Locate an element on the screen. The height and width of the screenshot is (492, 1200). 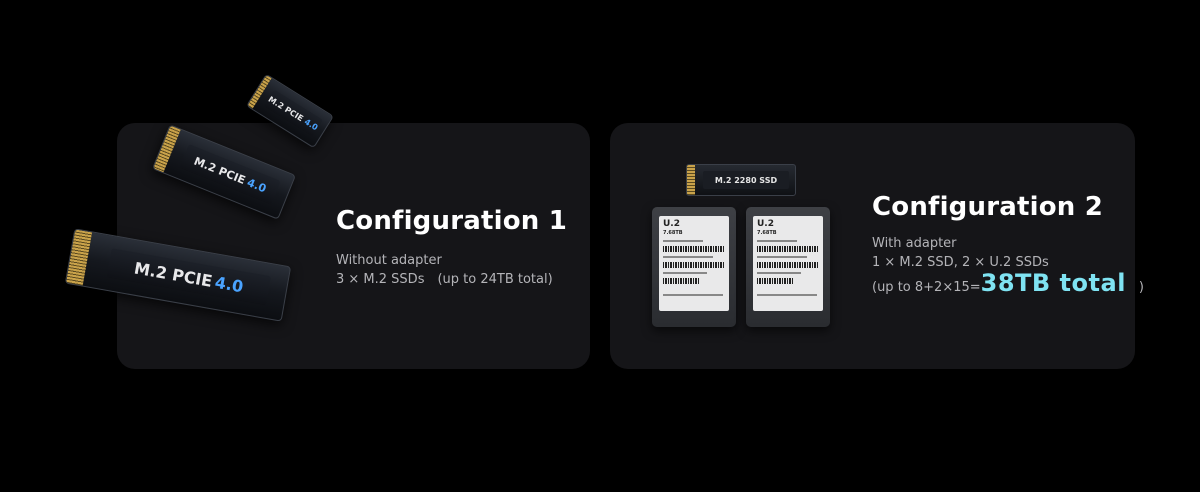
configuration-2-title: Configuration 2 is located at coordinates (988, 207).